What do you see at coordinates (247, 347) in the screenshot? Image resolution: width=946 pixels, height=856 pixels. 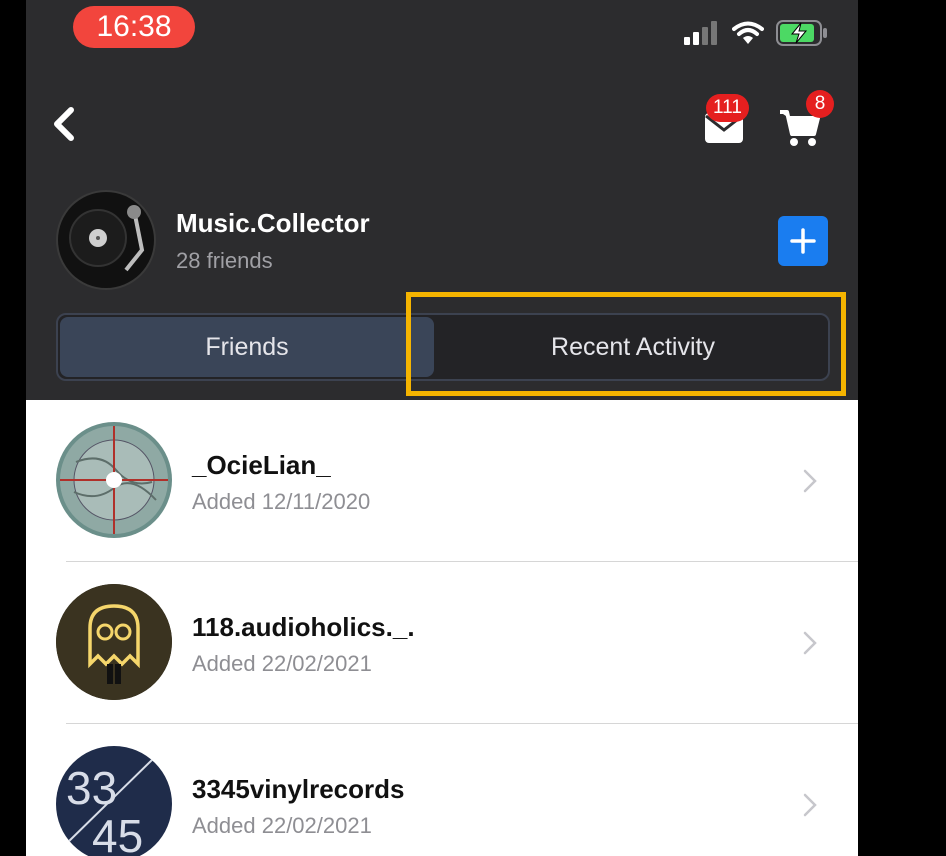 I see `tab-friends: Friends` at bounding box center [247, 347].